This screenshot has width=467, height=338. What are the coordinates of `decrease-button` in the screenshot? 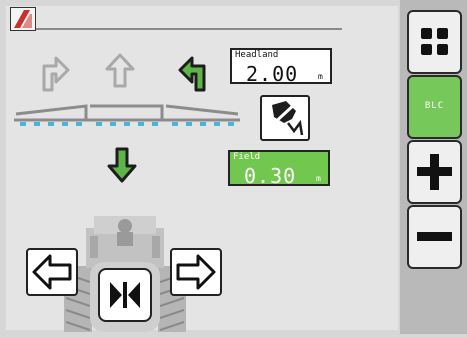 It's located at (434, 237).